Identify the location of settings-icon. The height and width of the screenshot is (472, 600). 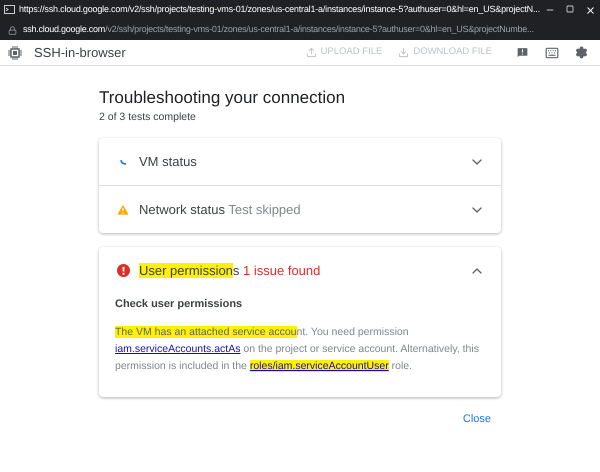
(581, 52).